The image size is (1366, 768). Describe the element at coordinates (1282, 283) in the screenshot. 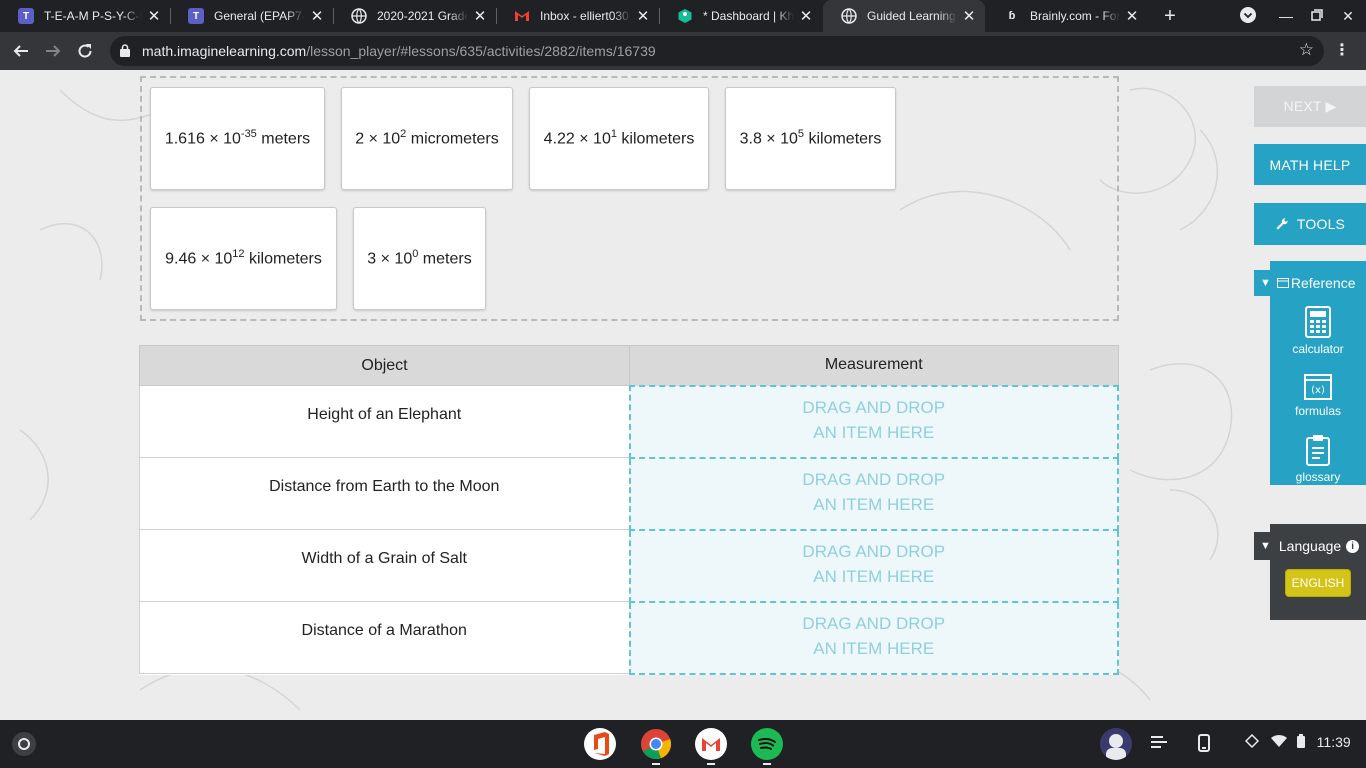

I see `reference-book-icon` at that location.